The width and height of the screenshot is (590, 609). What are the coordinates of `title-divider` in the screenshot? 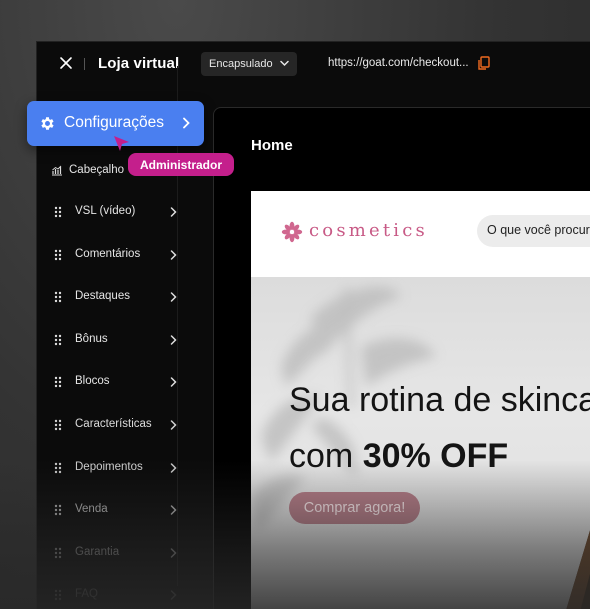 It's located at (84, 64).